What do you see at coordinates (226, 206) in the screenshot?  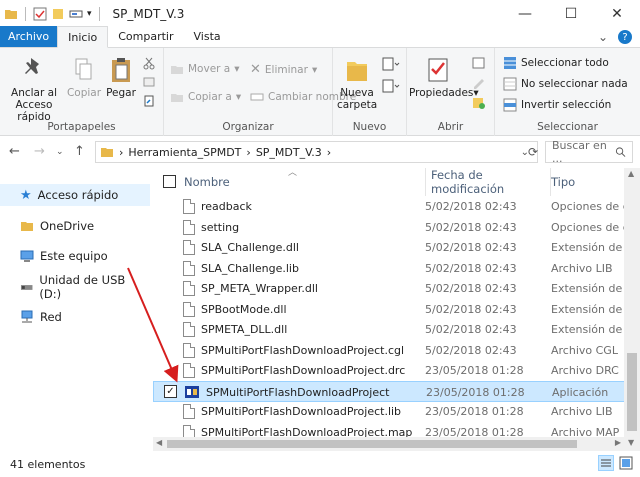 I see `file-name: readback` at bounding box center [226, 206].